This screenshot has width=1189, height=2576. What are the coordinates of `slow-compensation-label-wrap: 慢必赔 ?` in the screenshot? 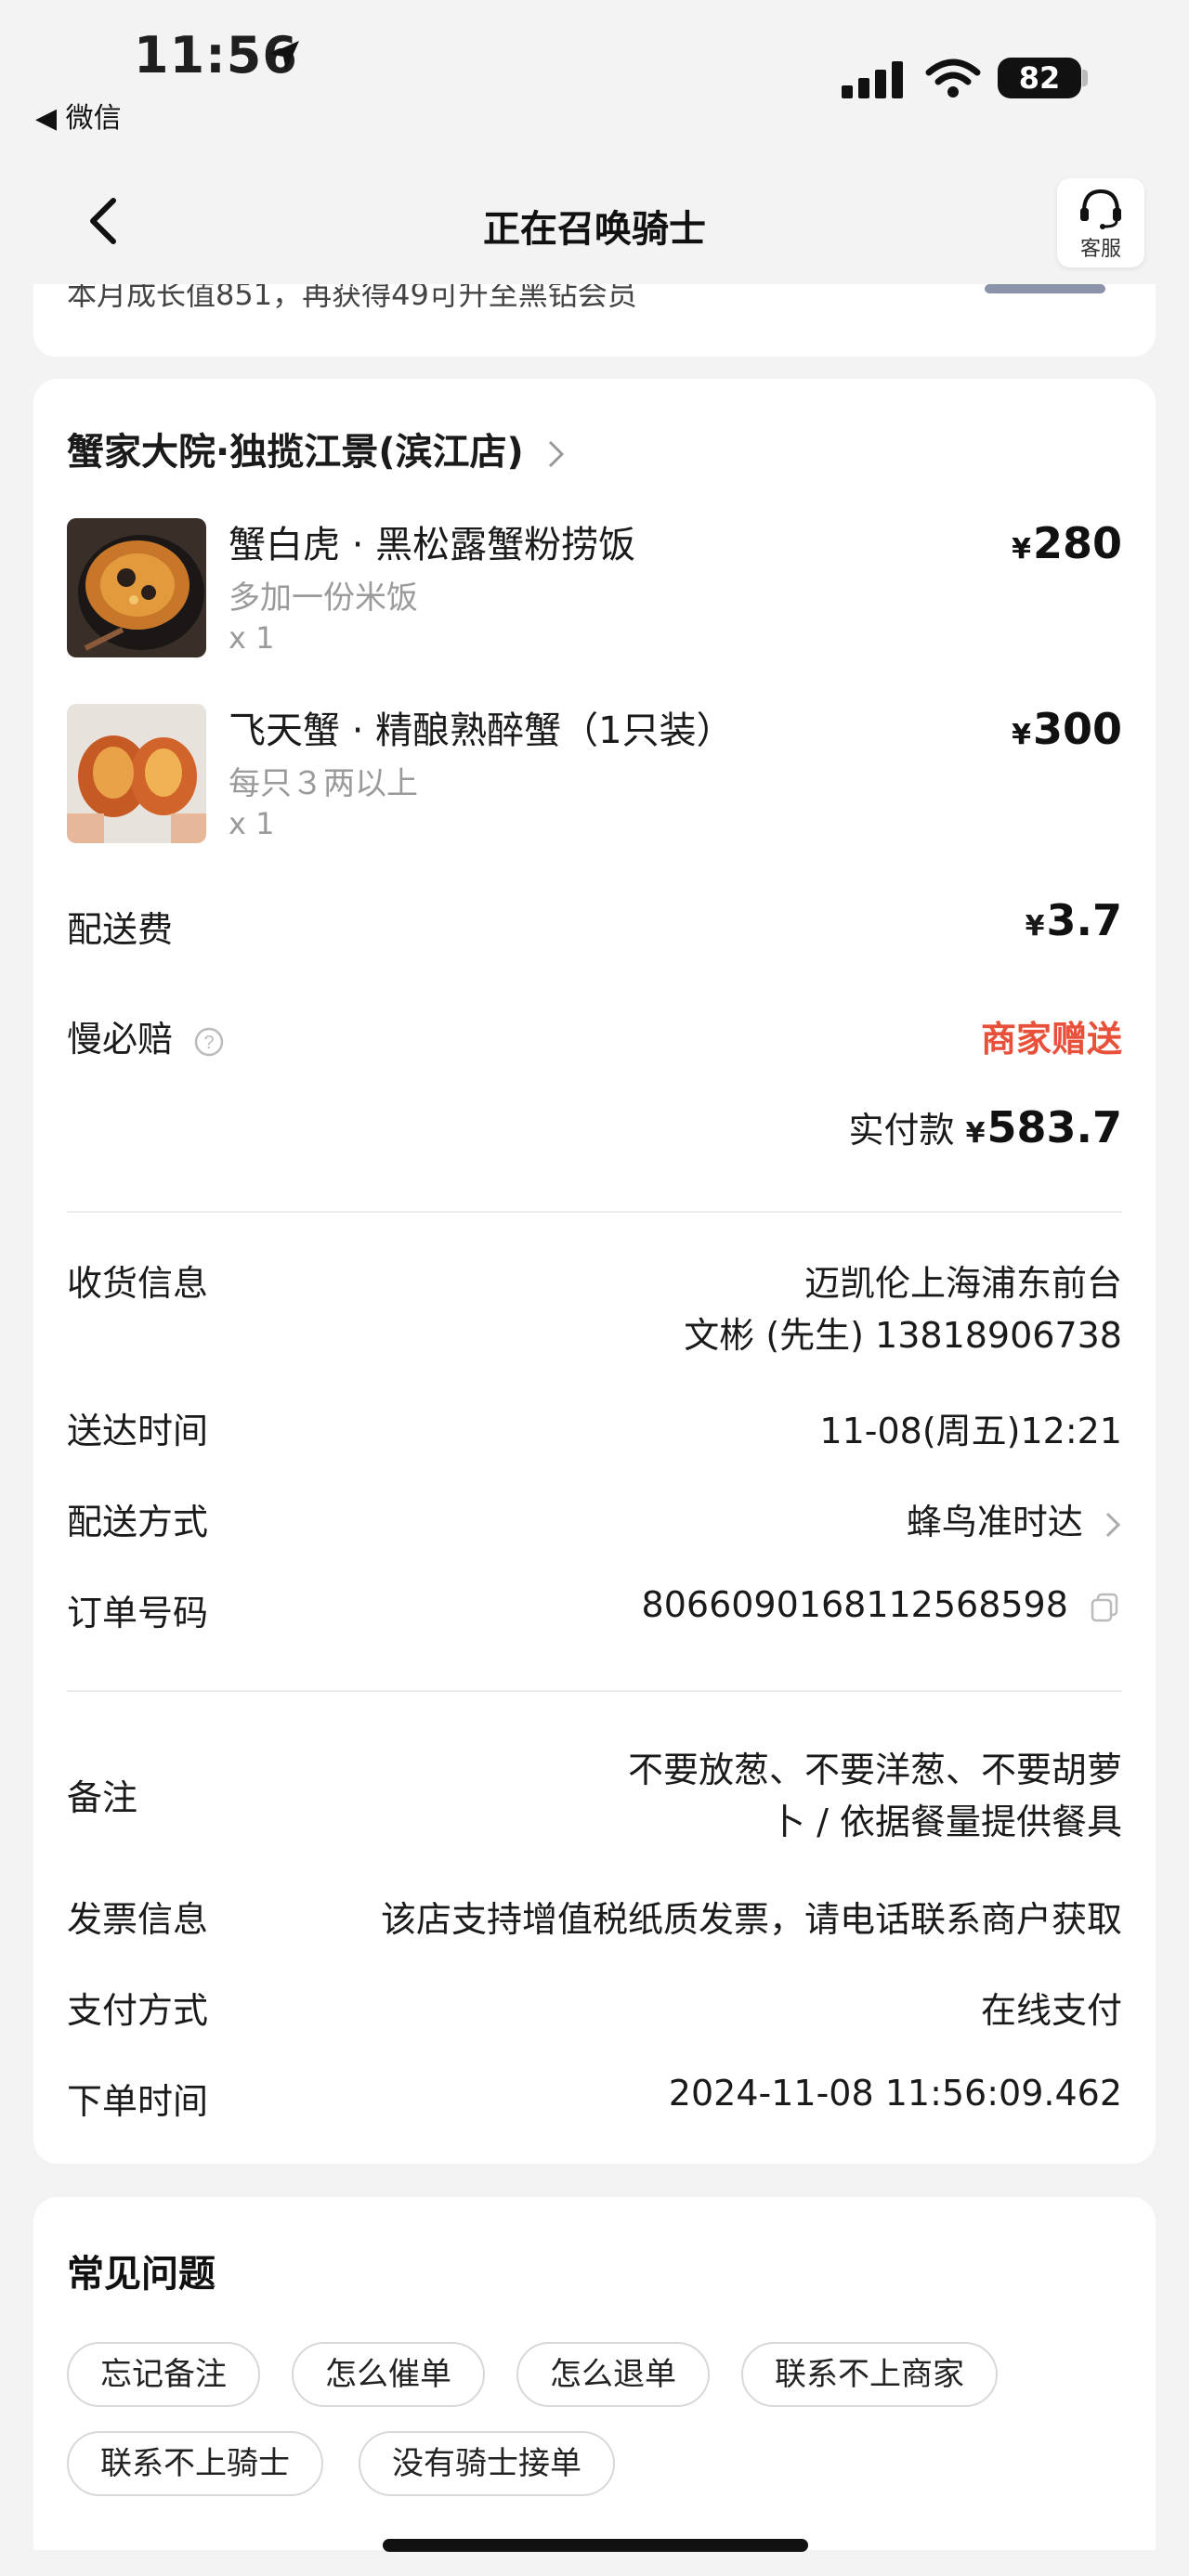 It's located at (146, 1036).